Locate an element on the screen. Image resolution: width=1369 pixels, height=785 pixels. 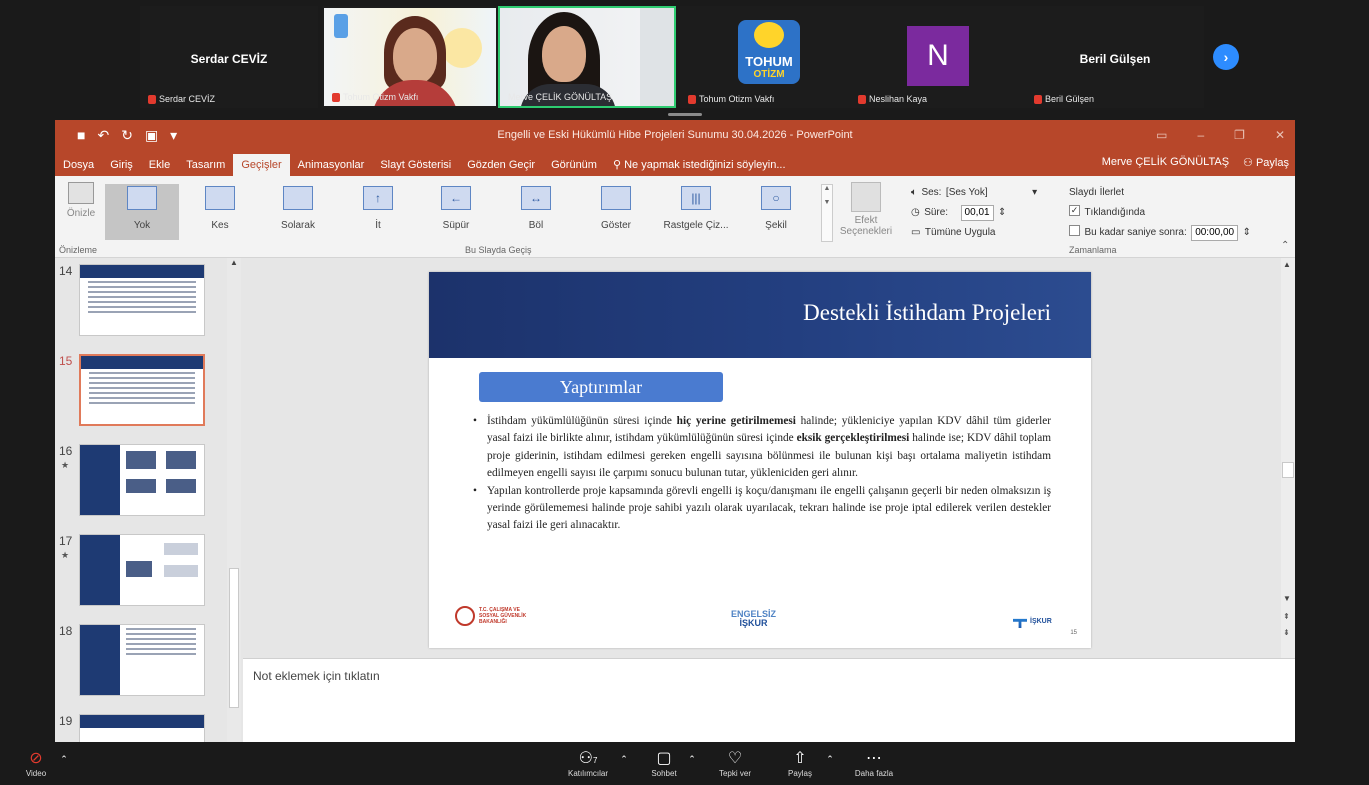
tab-giris: Giriş is located at coordinates (121, 165).